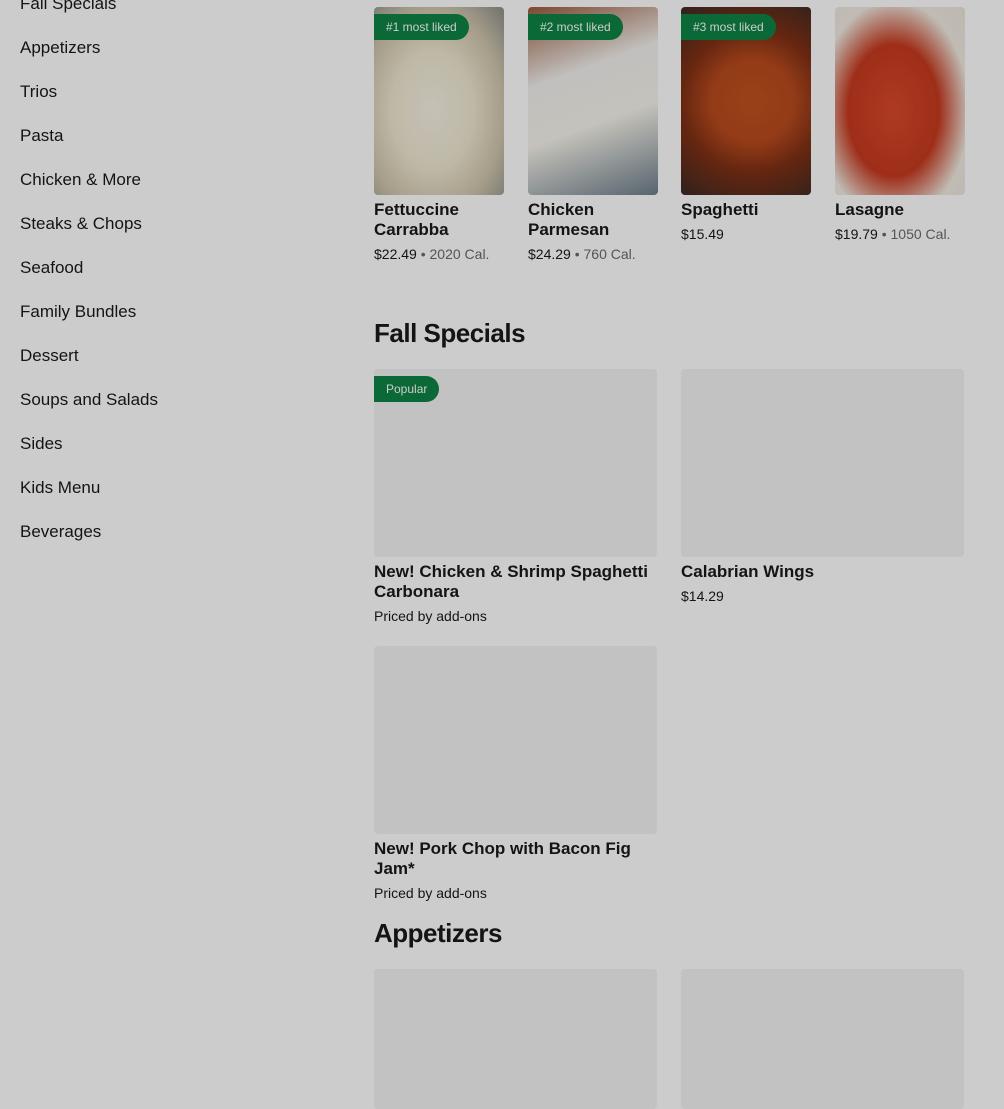 This screenshot has width=1004, height=1109. I want to click on menu-item-calories: 2020 Cal., so click(459, 254).